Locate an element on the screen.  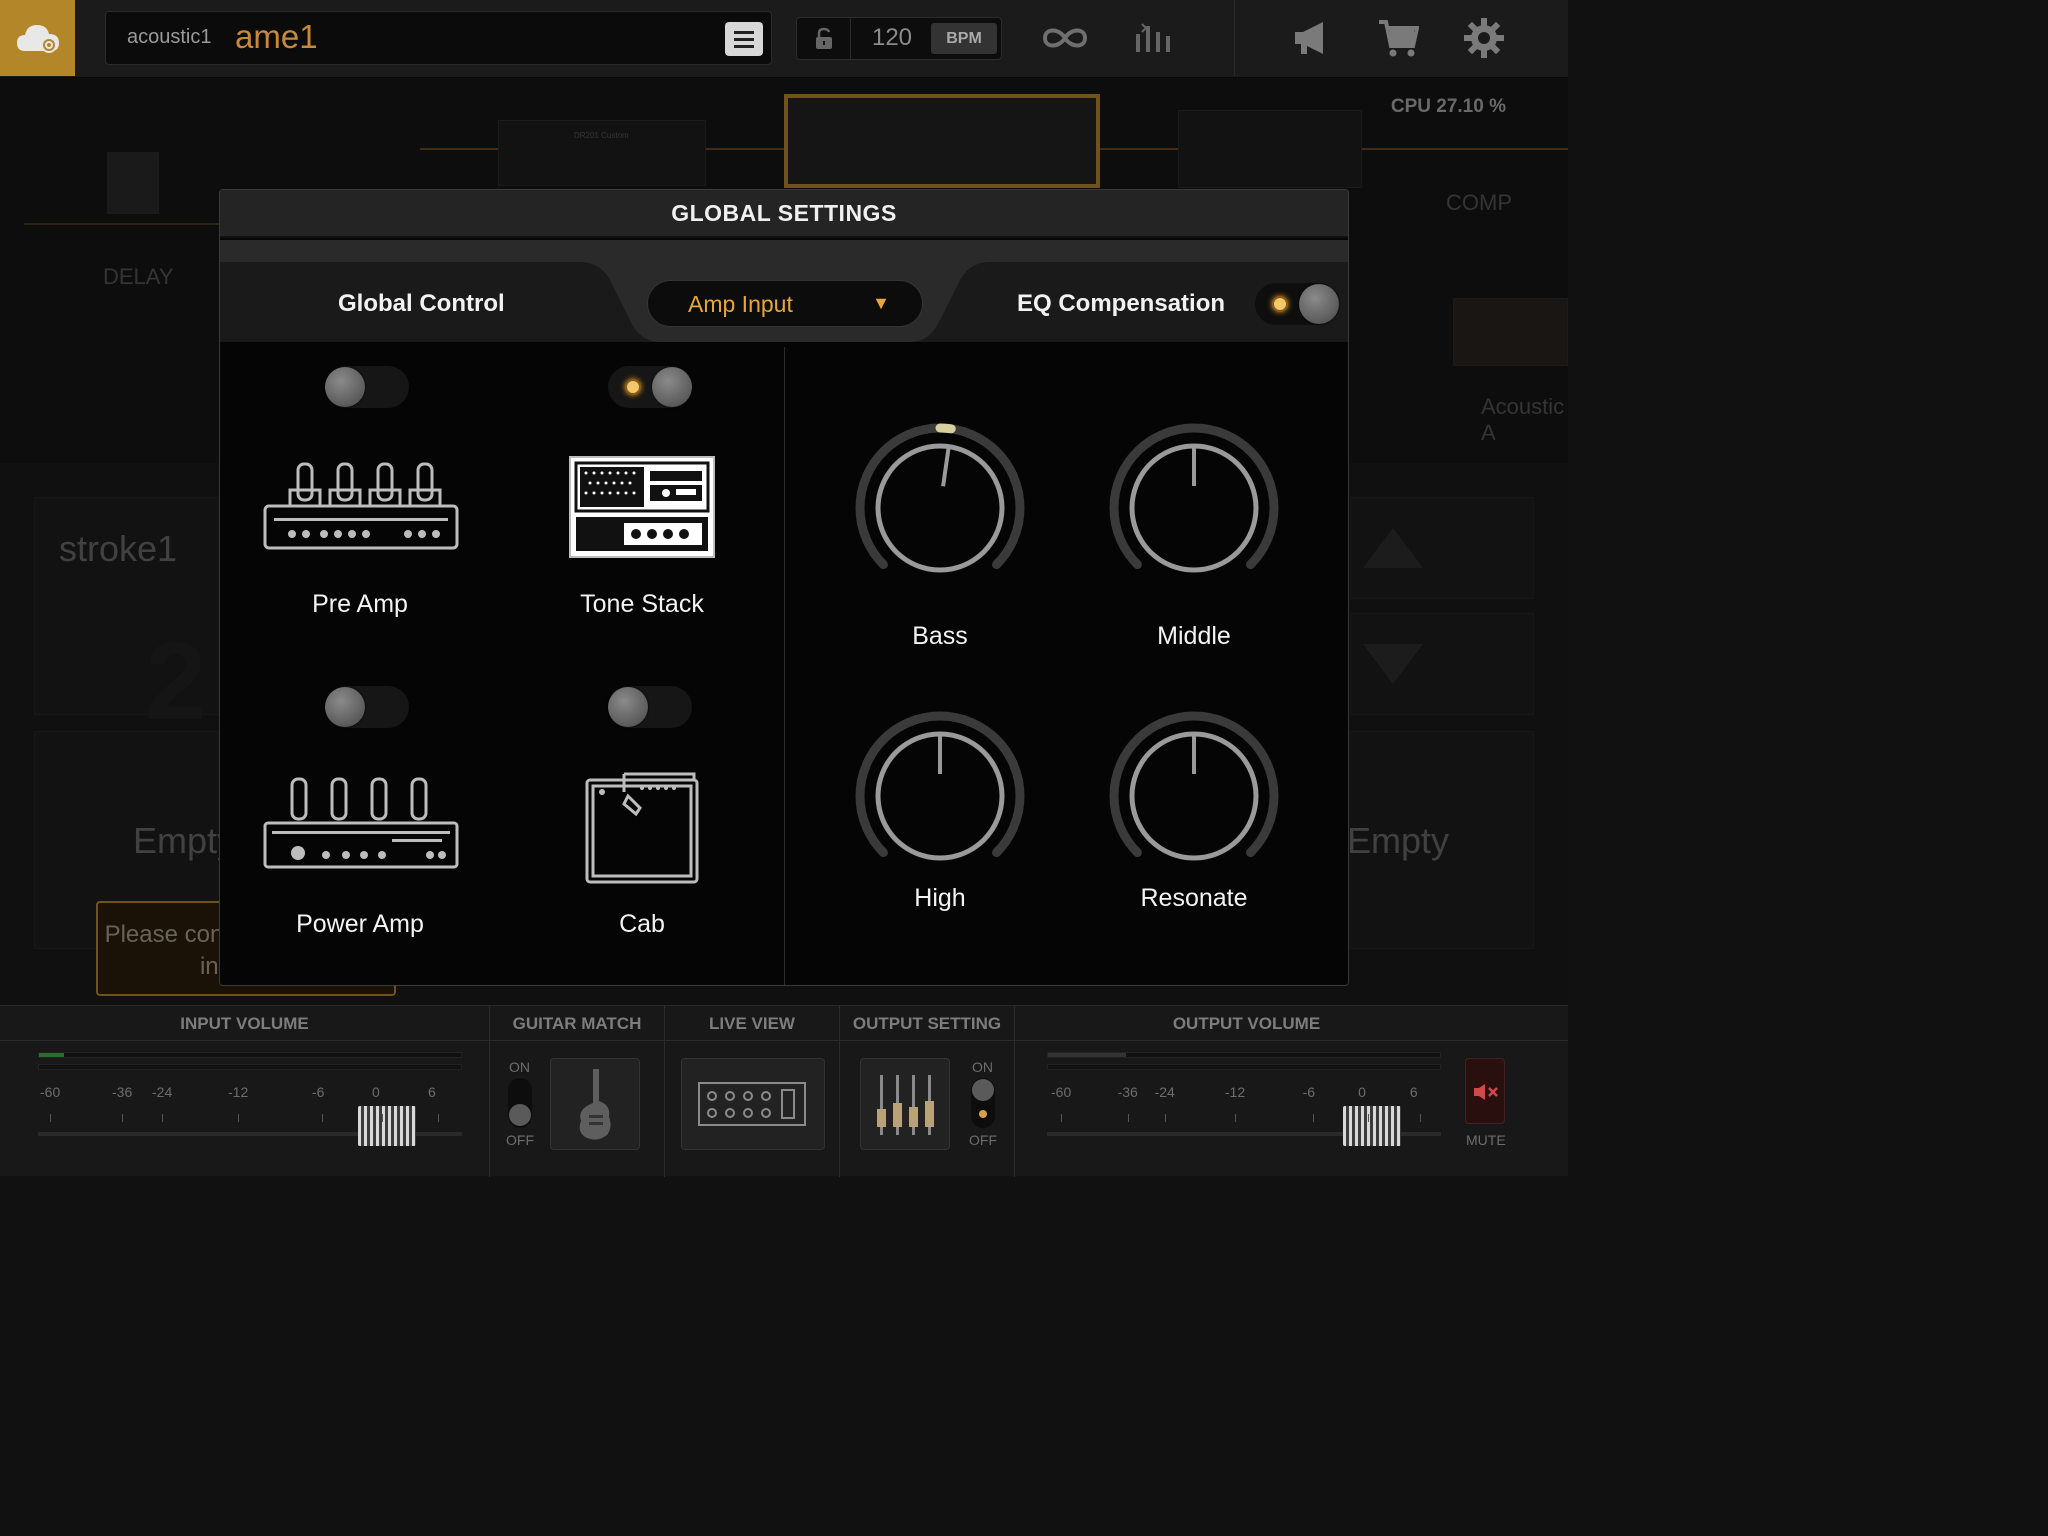
amp-input-dropdown: Amp Input ▼ is located at coordinates (785, 303).